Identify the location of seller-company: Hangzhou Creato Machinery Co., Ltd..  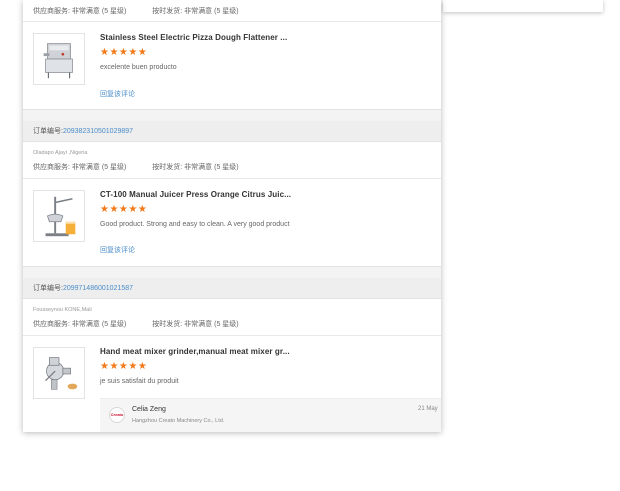
(178, 421).